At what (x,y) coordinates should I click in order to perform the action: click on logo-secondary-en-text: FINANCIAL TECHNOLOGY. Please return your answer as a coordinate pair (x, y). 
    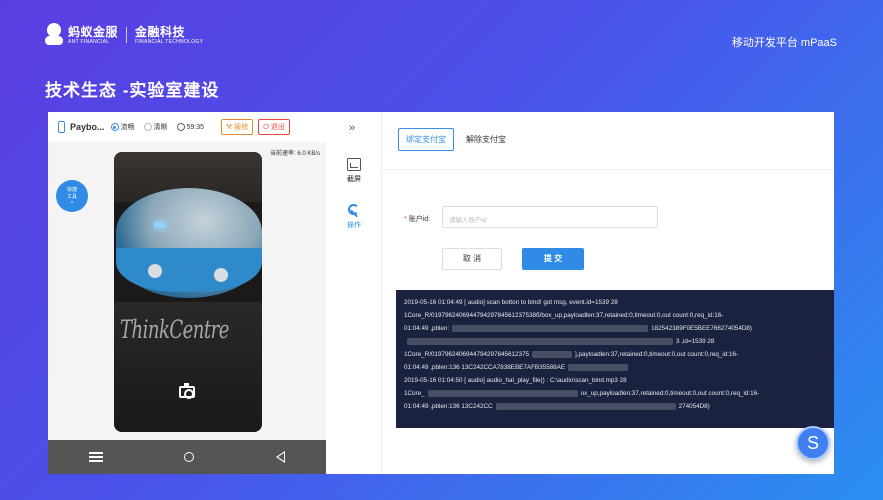
    Looking at the image, I should click on (169, 41).